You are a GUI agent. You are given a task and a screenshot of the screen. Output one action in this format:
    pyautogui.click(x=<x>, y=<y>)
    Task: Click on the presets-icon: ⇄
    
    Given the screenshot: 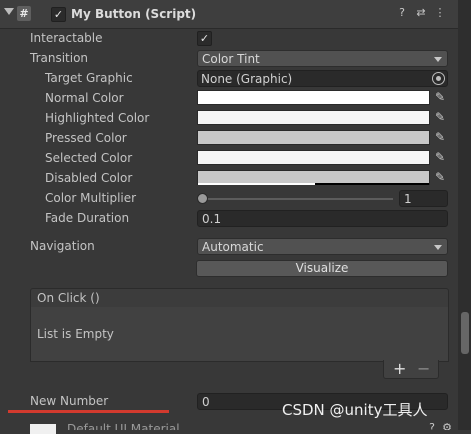 What is the action you would take?
    pyautogui.click(x=421, y=13)
    